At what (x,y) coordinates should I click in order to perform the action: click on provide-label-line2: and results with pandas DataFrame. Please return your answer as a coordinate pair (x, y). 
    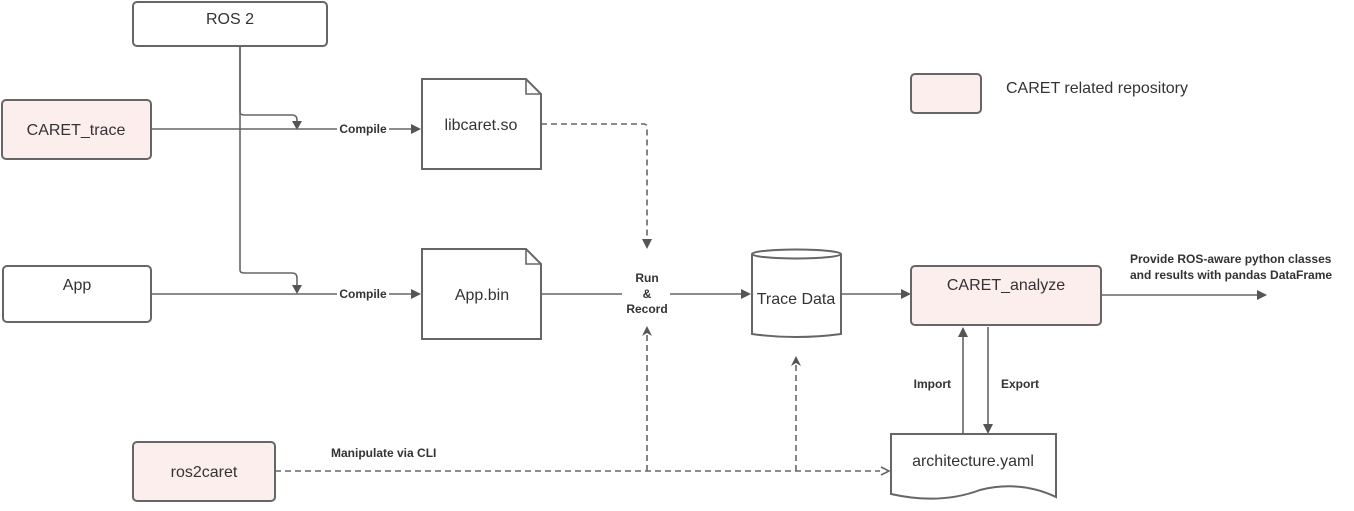
    Looking at the image, I should click on (1231, 275).